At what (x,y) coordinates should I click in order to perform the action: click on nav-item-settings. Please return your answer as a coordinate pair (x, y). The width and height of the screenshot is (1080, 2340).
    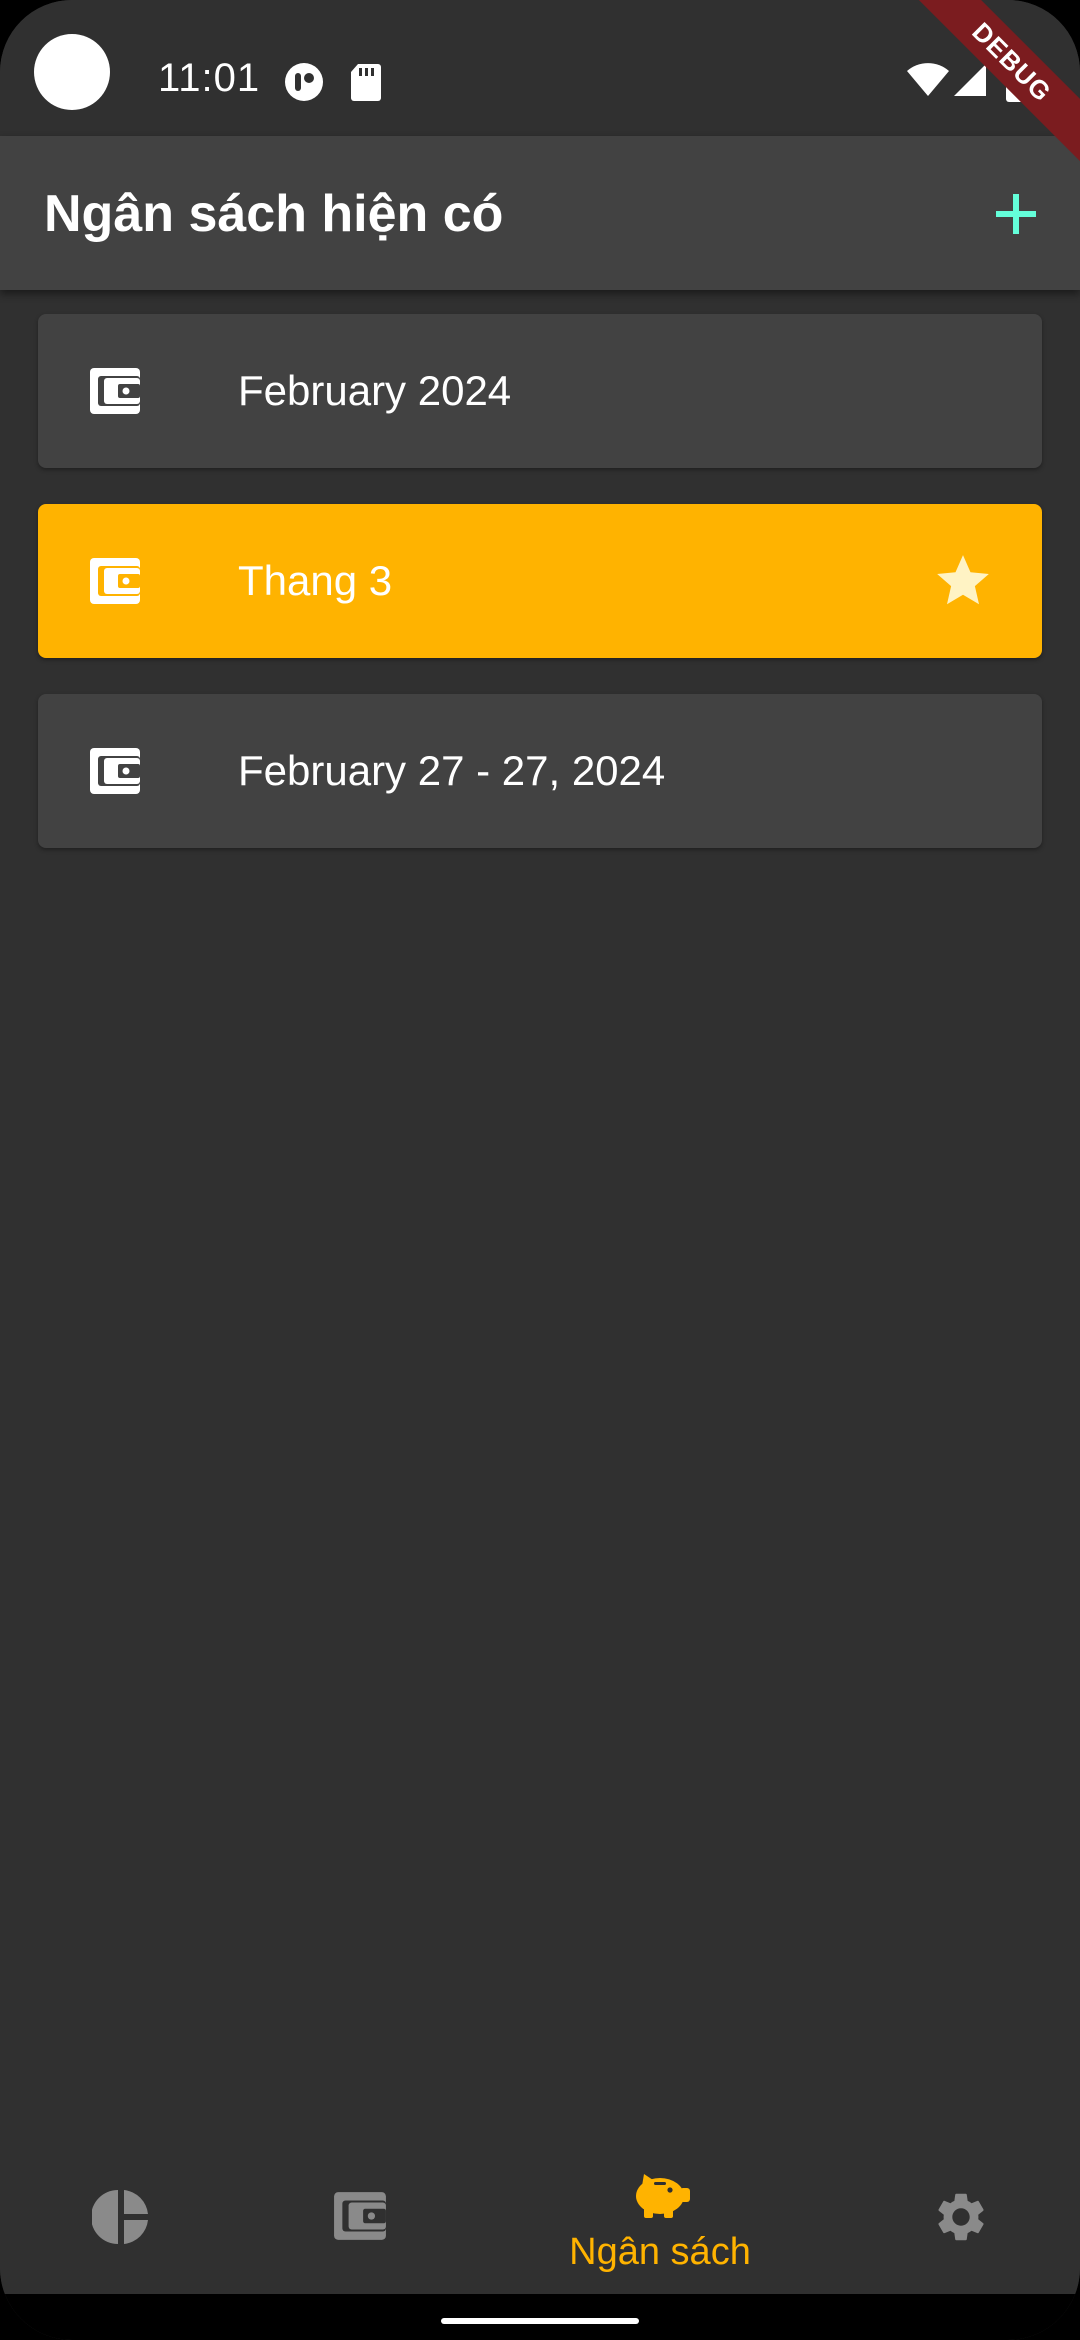
    Looking at the image, I should click on (960, 2214).